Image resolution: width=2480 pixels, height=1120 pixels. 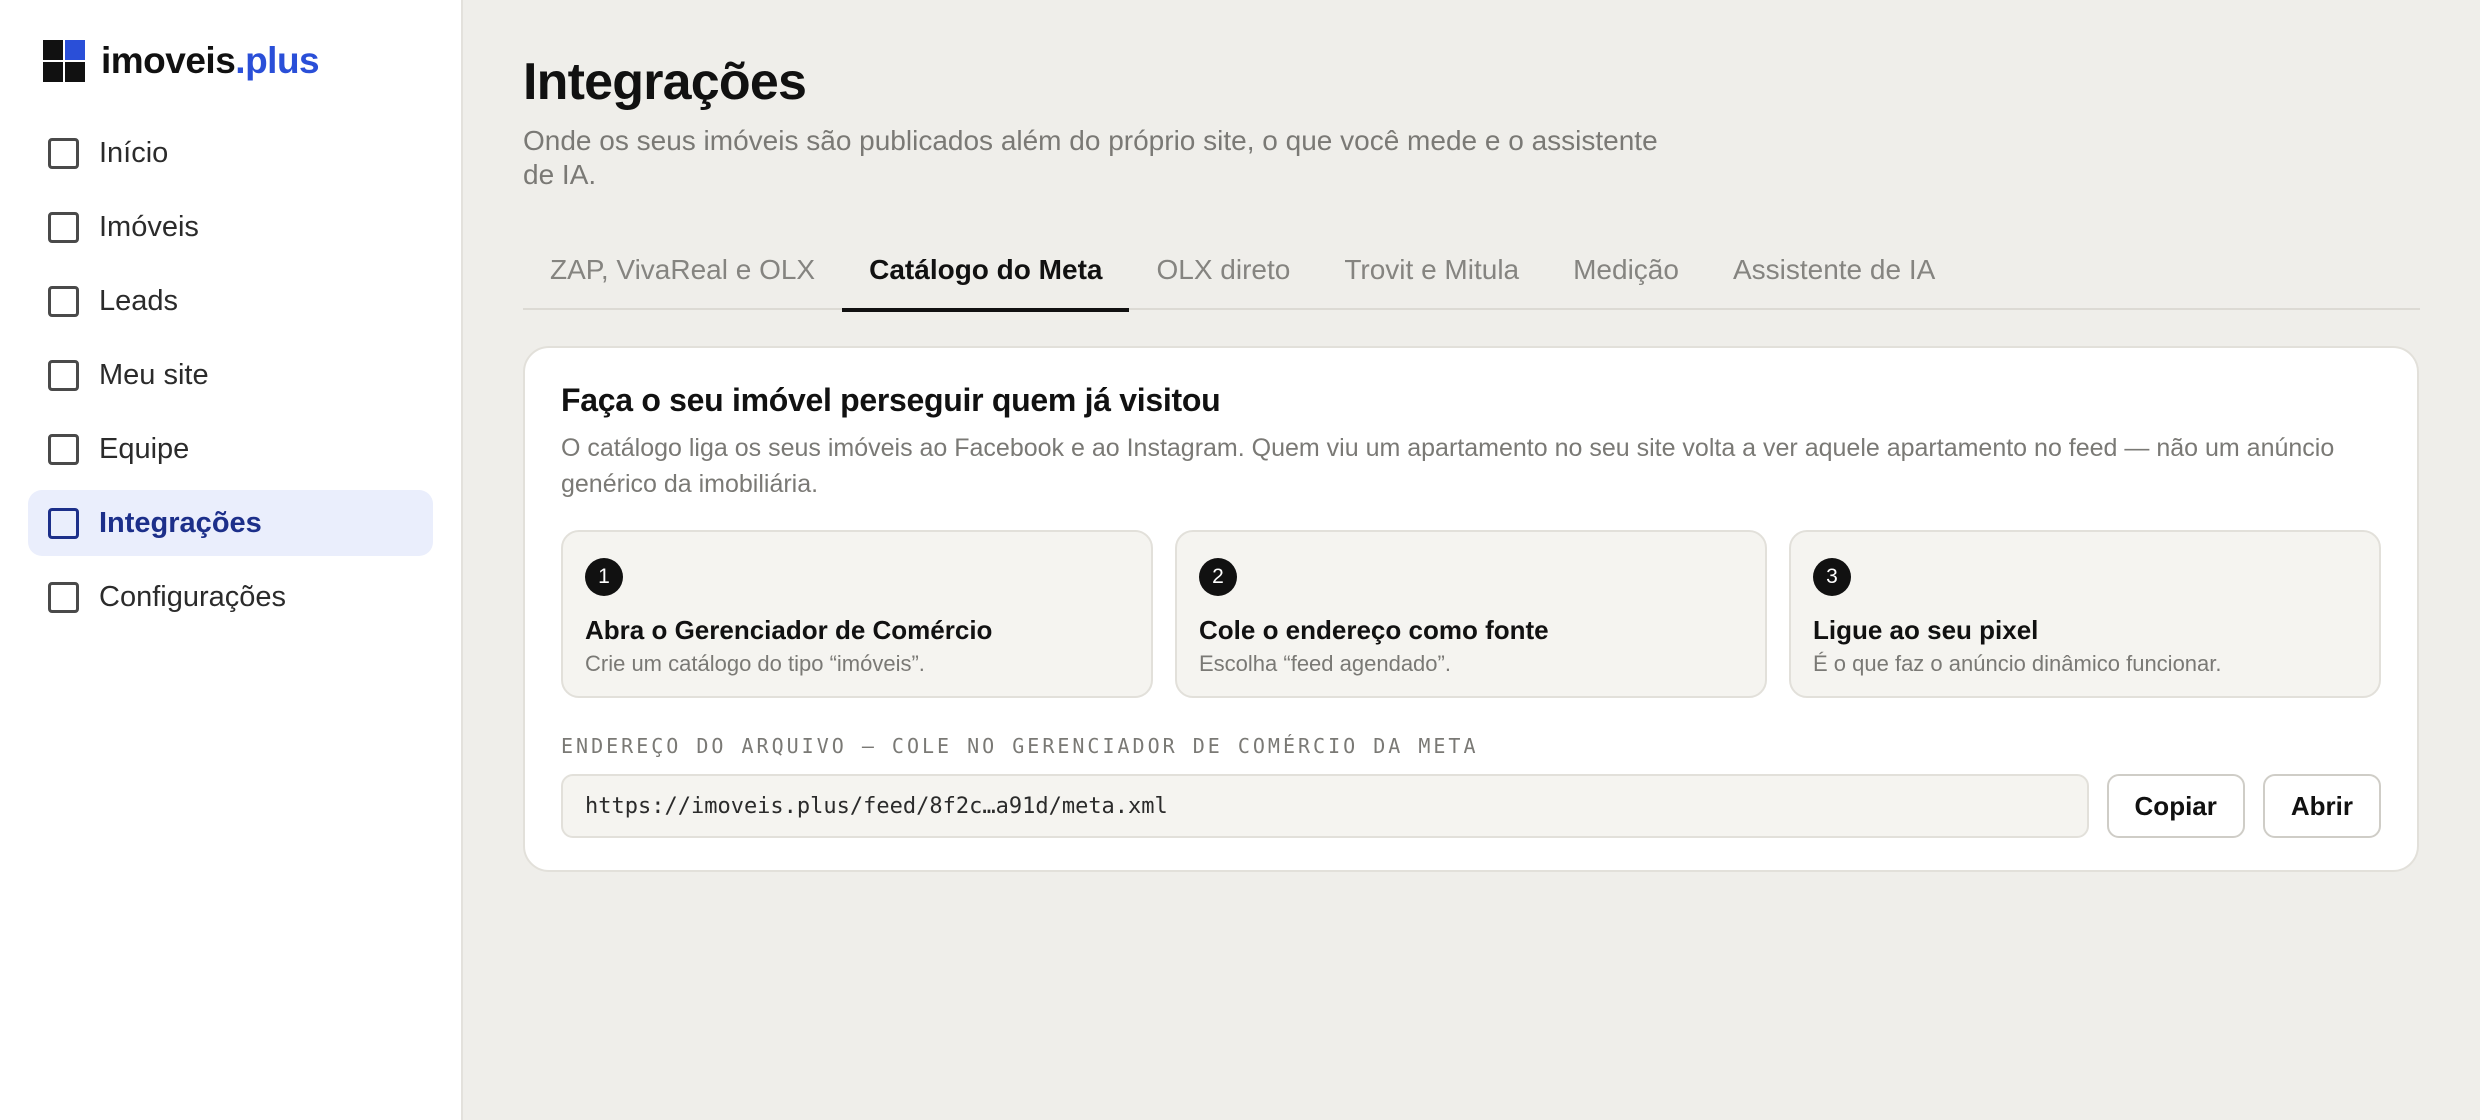 I want to click on step-description: Escolha “feed agendado”., so click(x=1325, y=663).